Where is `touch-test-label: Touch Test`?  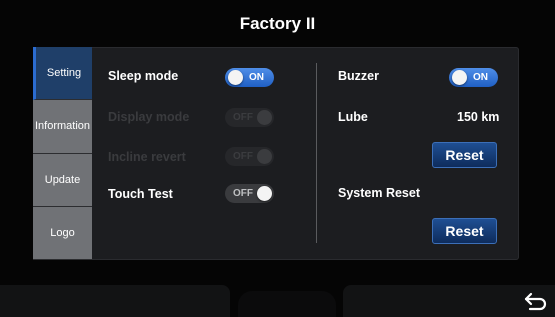
touch-test-label: Touch Test is located at coordinates (140, 194).